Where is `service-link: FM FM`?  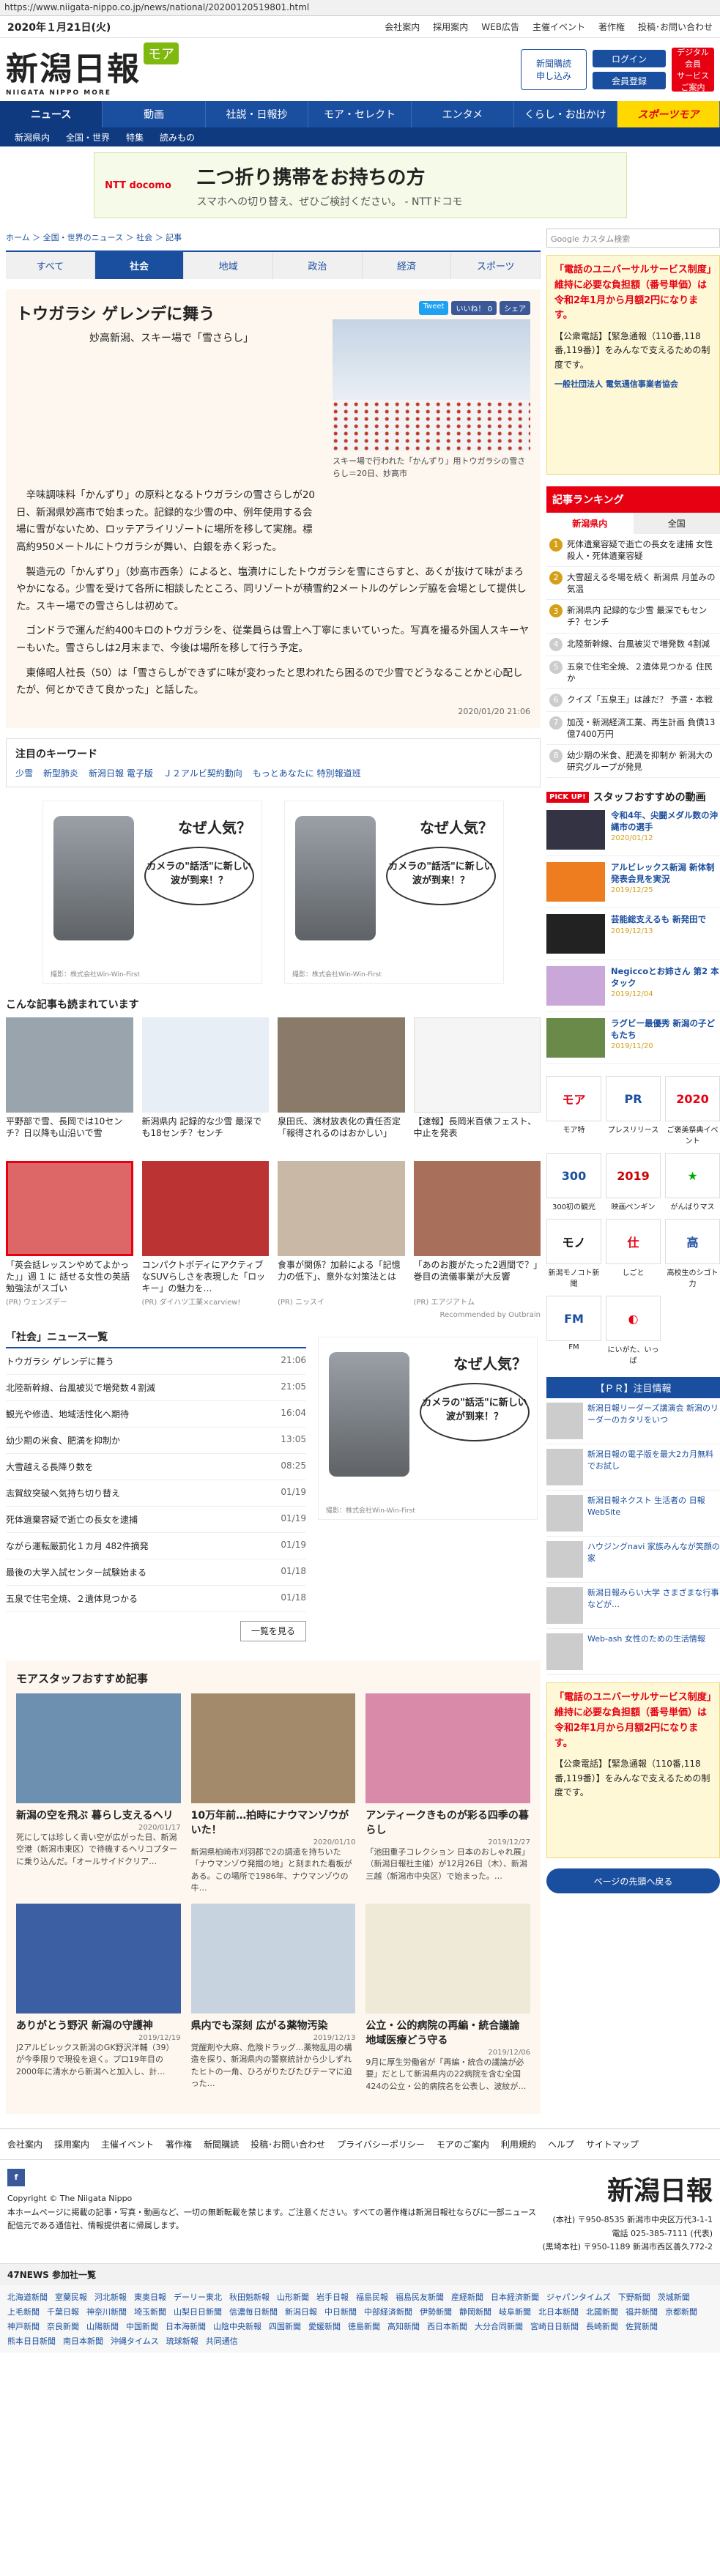 service-link: FM FM is located at coordinates (573, 1330).